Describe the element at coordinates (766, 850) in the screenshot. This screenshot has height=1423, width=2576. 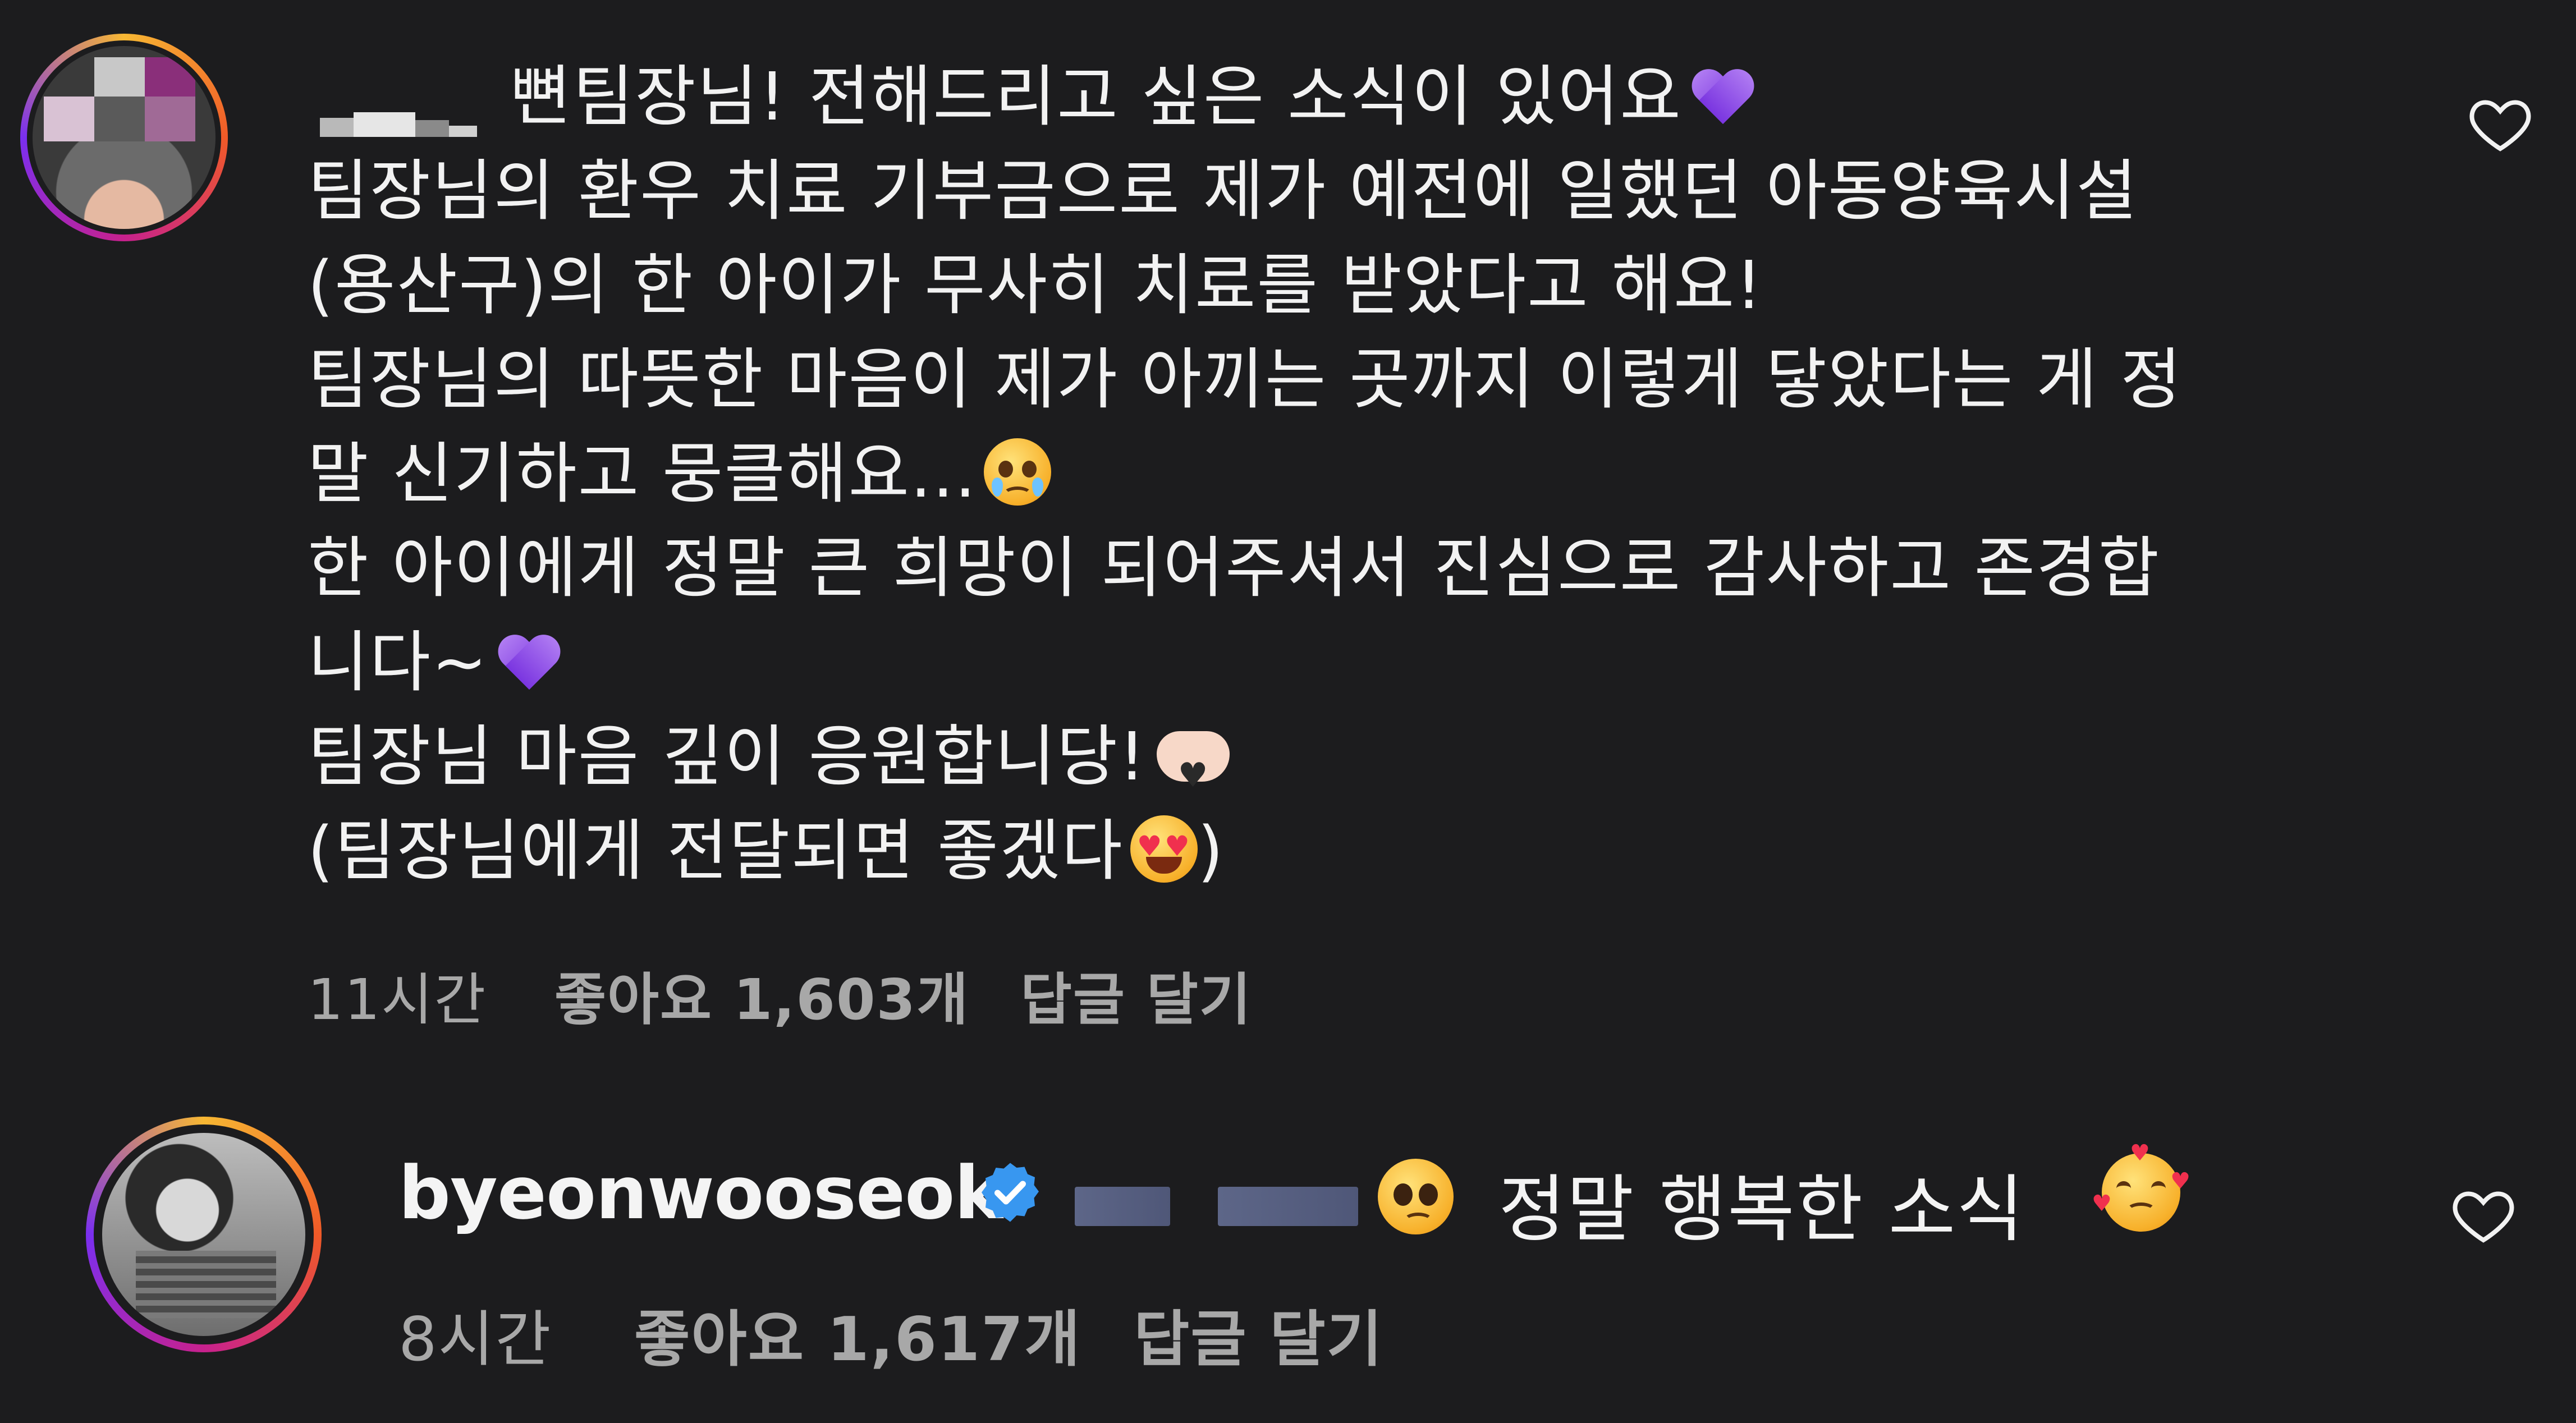
I see `comment-text-line: (팀장님에게 전달되면 좋겠다 ♥ ♥)` at that location.